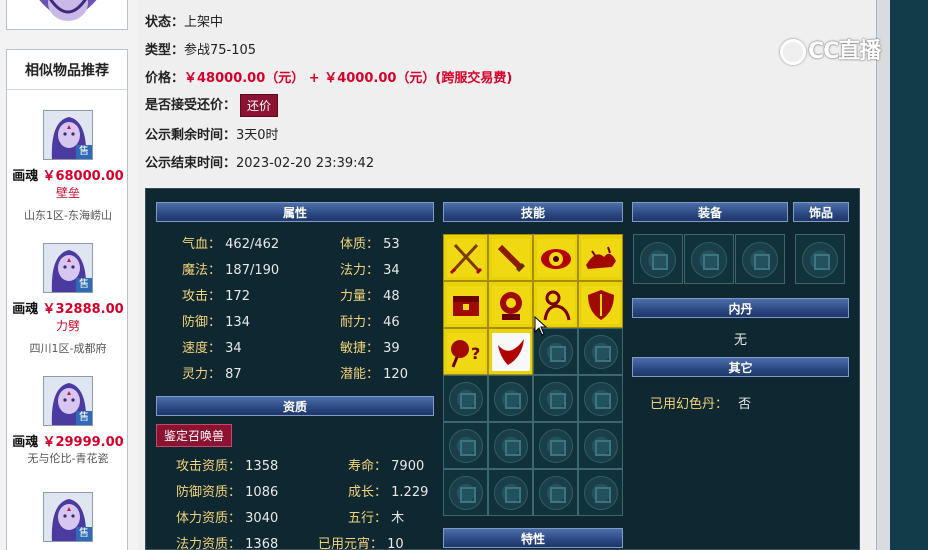  What do you see at coordinates (237, 322) in the screenshot?
I see `attr-value: 134` at bounding box center [237, 322].